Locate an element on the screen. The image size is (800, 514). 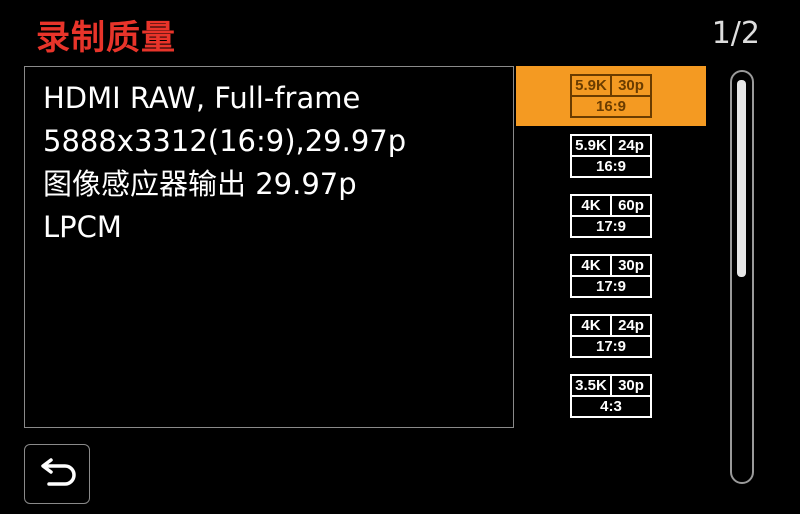
menu-item-quality: 5.9K 30p 16:9 is located at coordinates (611, 96).